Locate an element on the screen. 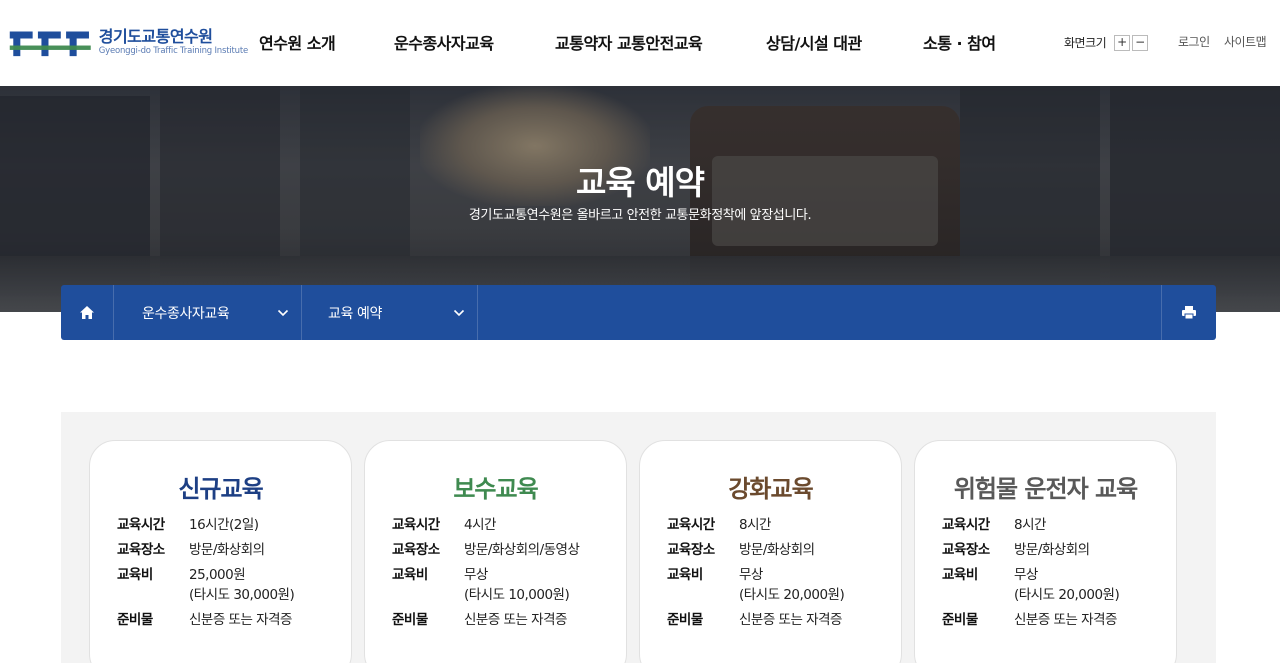 The height and width of the screenshot is (663, 1280). nav-about: 연수원 소개 is located at coordinates (297, 42).